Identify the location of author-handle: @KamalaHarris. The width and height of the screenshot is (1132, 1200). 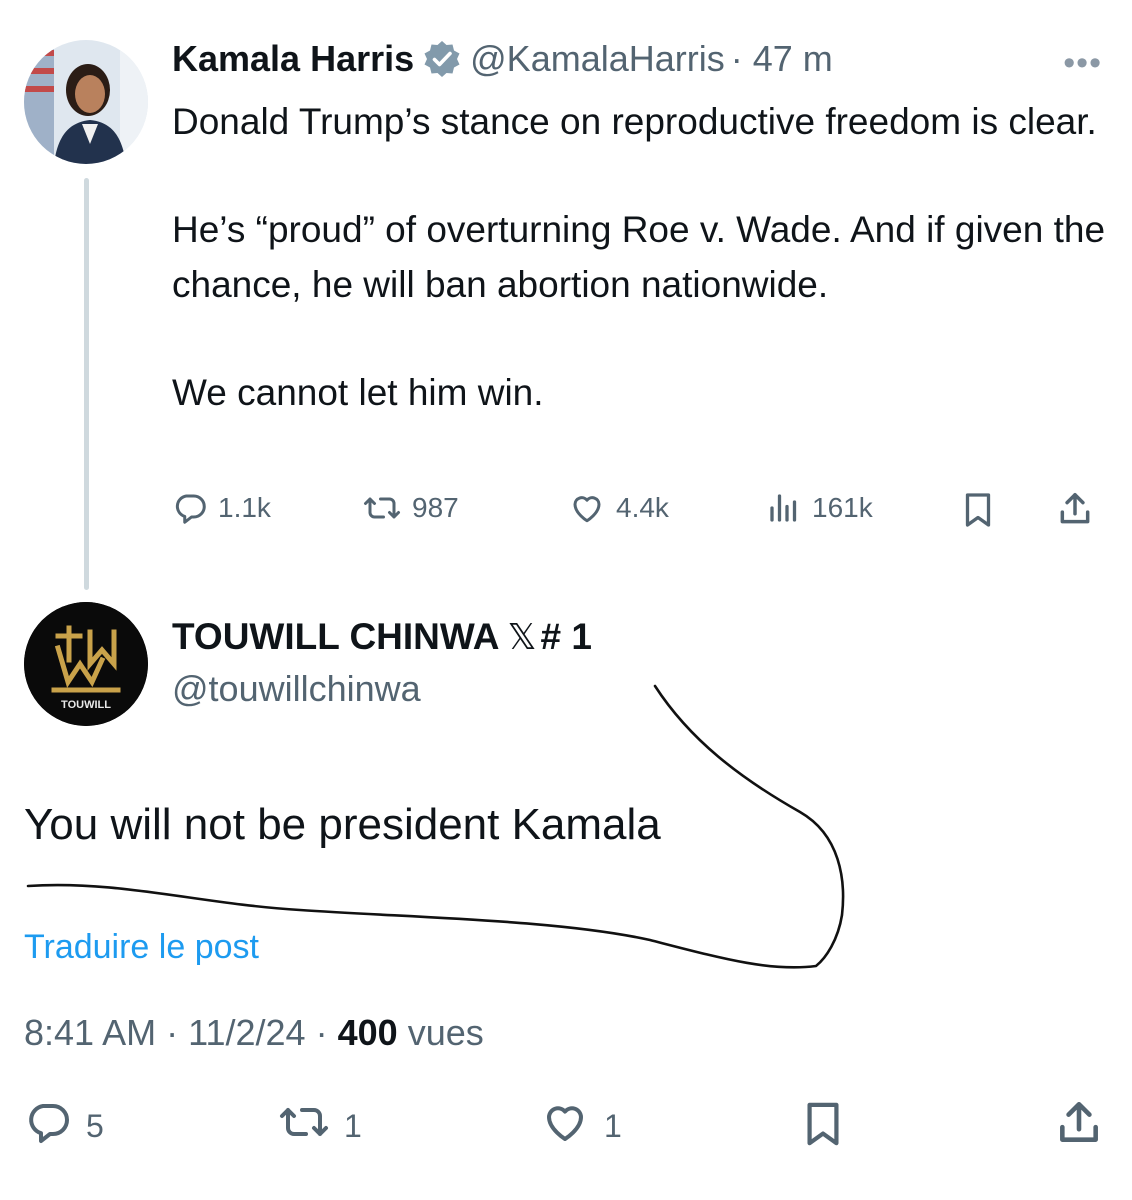
(597, 59).